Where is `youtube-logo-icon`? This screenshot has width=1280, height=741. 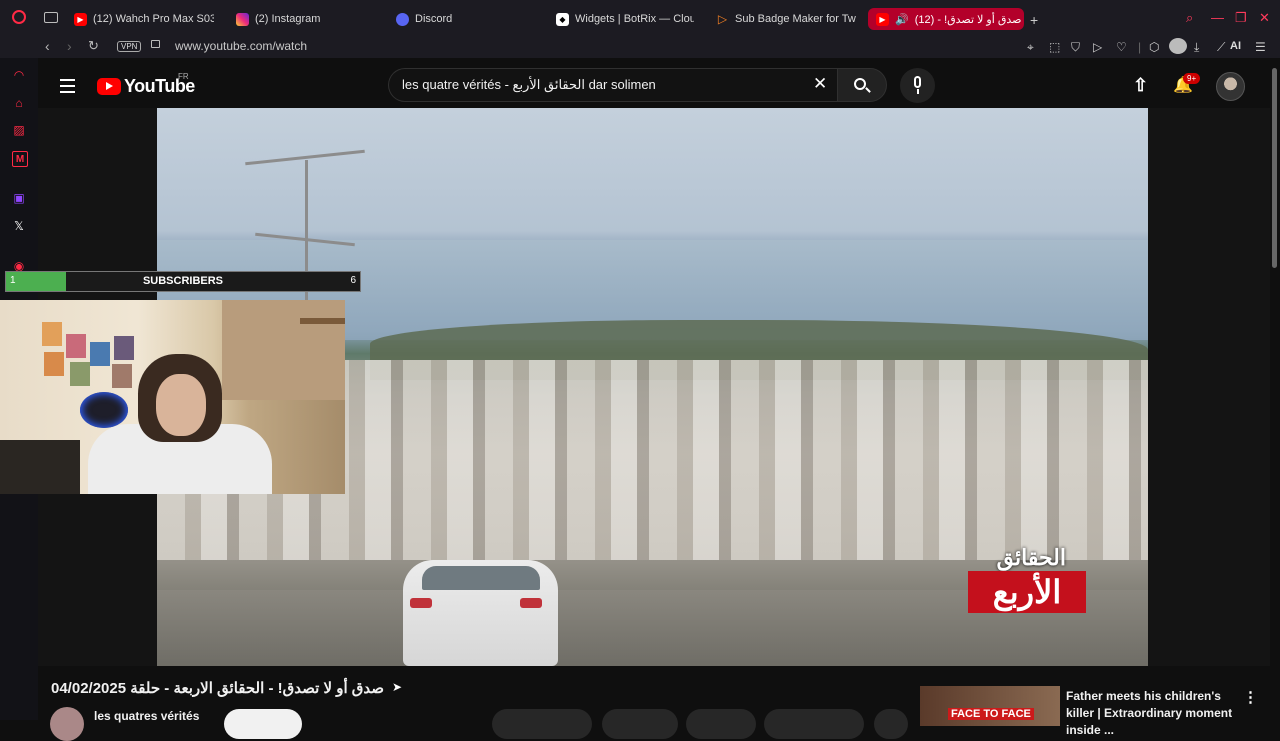
youtube-logo-icon is located at coordinates (109, 86).